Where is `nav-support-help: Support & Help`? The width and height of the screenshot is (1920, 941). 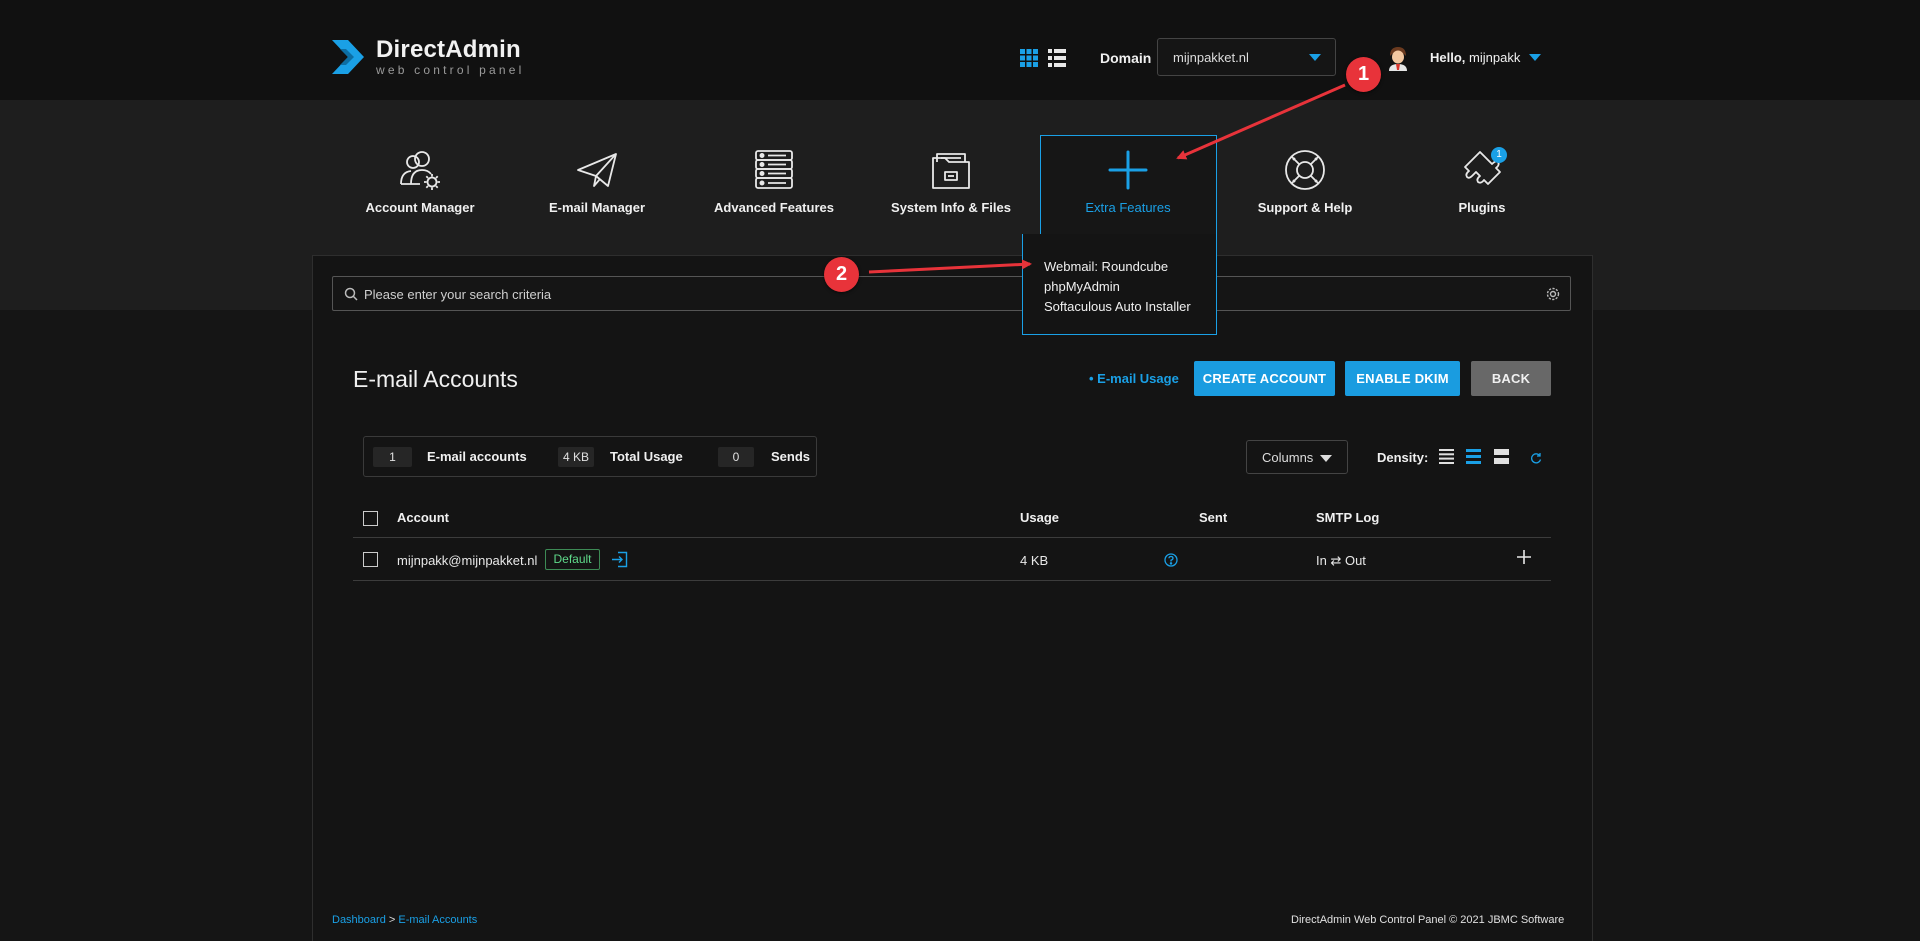
nav-support-help: Support & Help is located at coordinates (1305, 181).